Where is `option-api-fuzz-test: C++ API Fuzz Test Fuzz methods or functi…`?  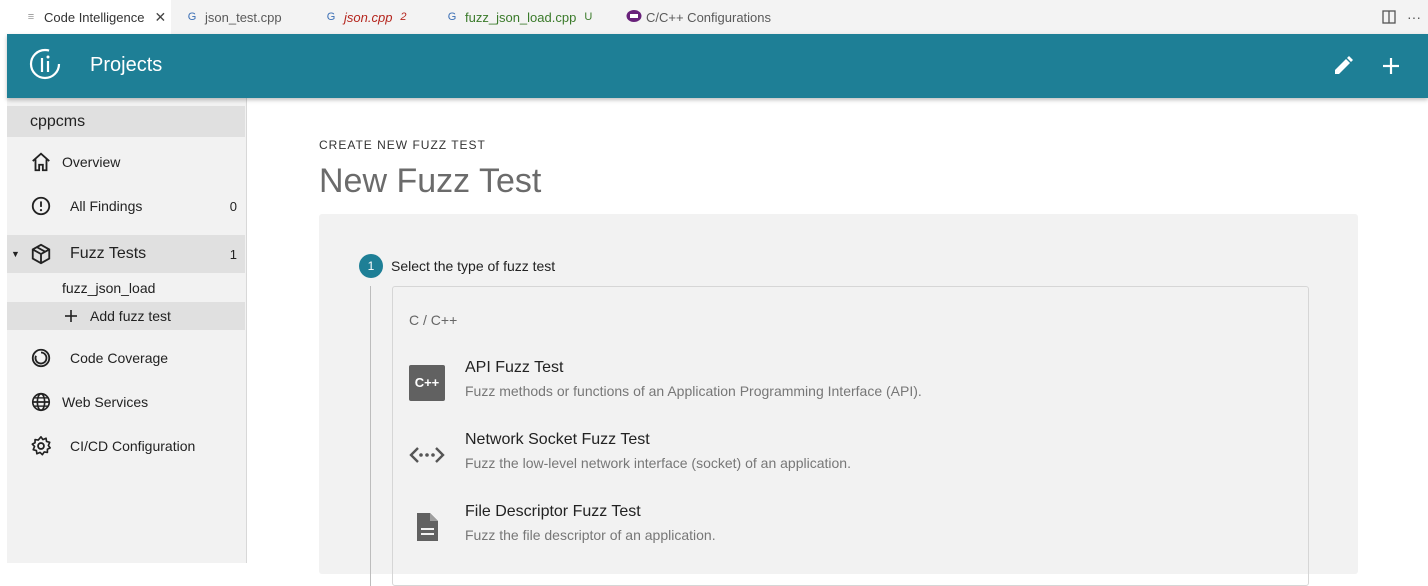
option-api-fuzz-test: C++ API Fuzz Test Fuzz methods or functi… is located at coordinates (849, 387).